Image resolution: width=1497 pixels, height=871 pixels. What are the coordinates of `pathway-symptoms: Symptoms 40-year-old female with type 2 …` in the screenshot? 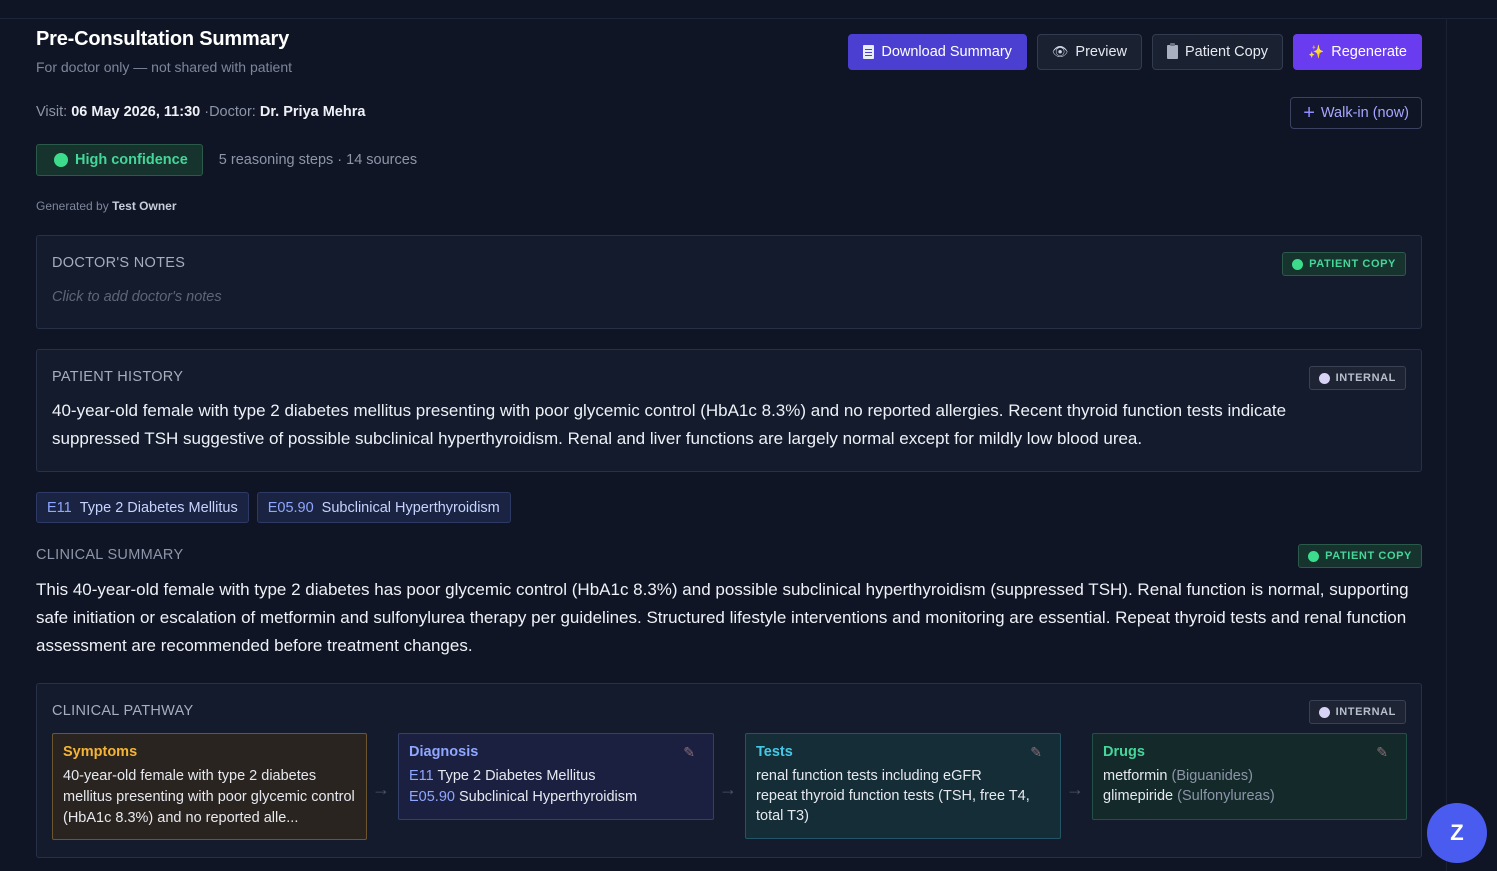 It's located at (209, 786).